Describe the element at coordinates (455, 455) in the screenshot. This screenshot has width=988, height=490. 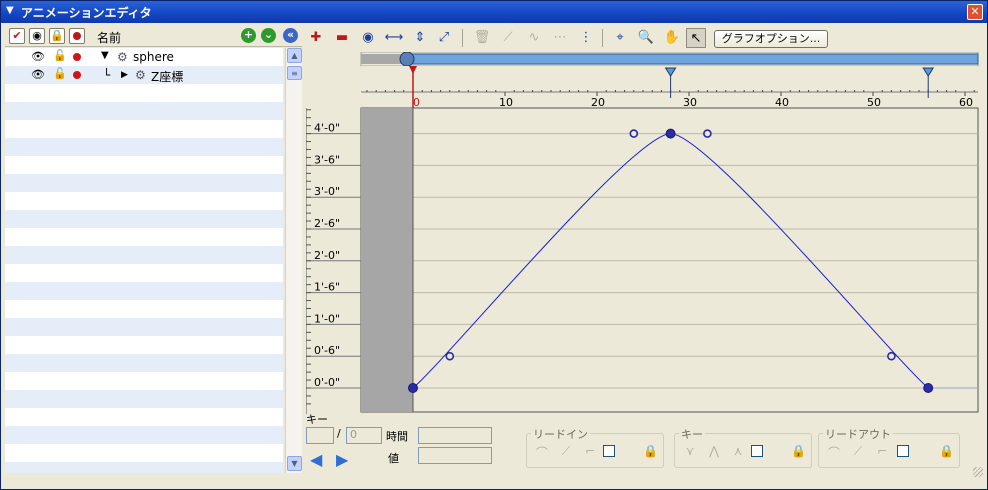
I see `value-field` at that location.